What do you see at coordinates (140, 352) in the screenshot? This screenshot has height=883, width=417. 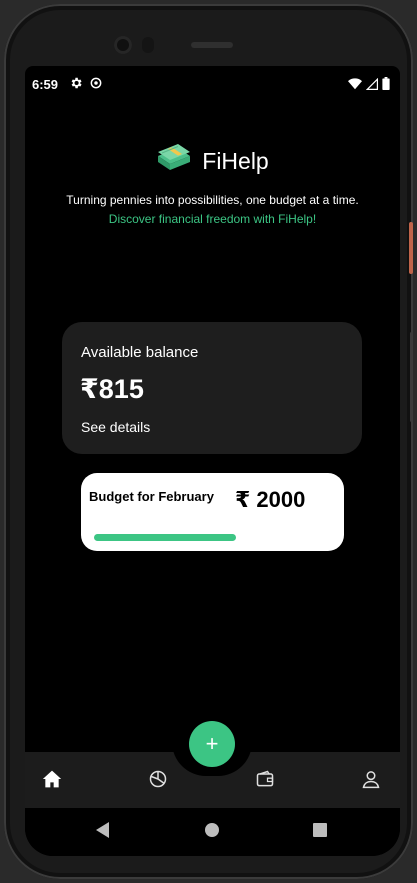 I see `balance-label: Available balance` at bounding box center [140, 352].